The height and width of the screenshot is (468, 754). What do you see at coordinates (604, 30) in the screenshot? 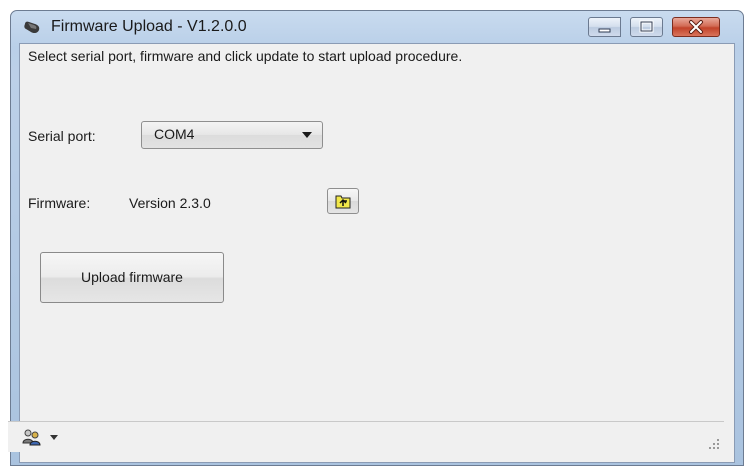
I see `minimize-icon` at bounding box center [604, 30].